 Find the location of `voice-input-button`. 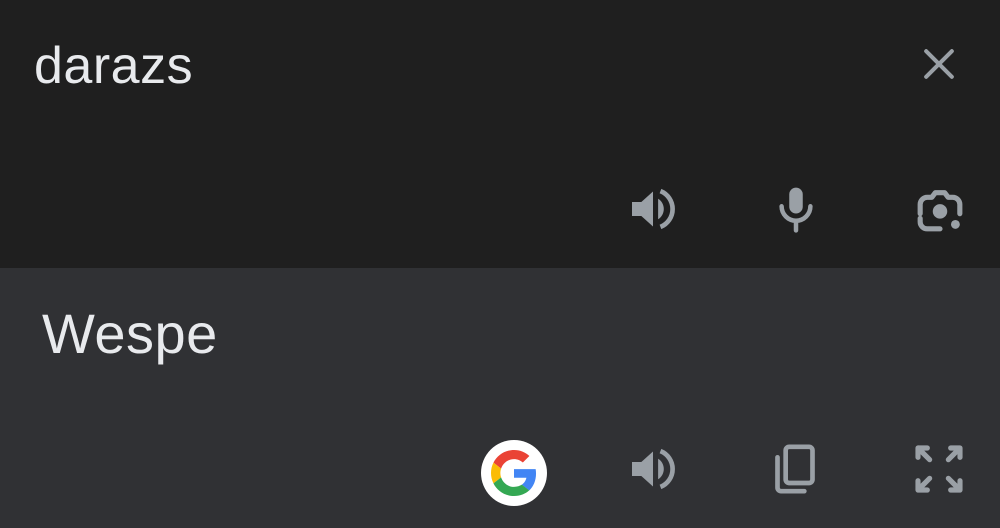

voice-input-button is located at coordinates (796, 209).